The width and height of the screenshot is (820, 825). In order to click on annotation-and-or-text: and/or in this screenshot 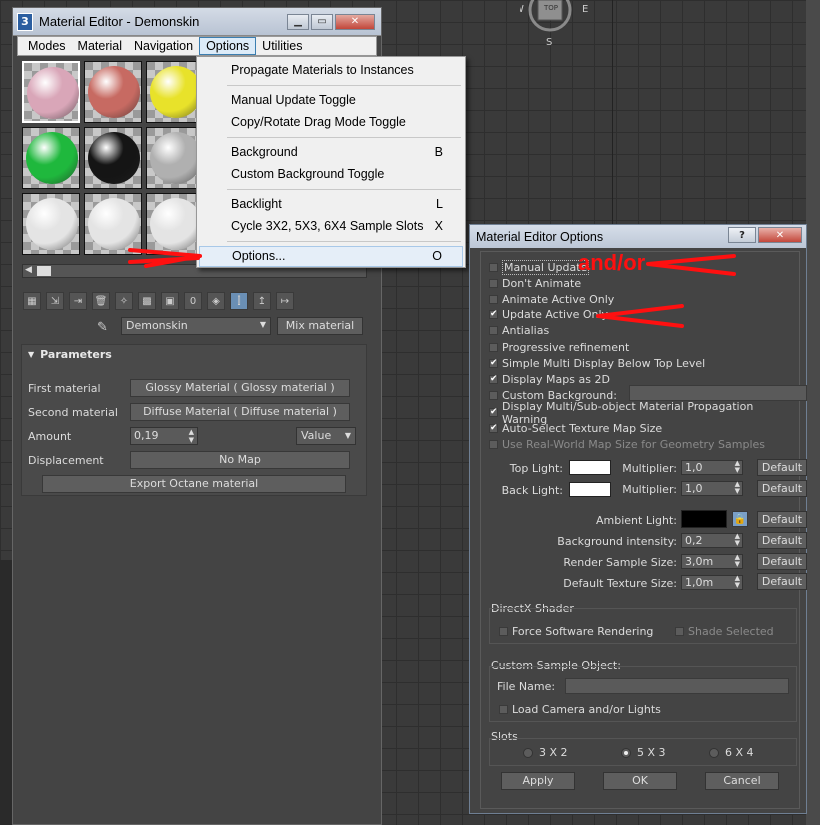, I will do `click(612, 262)`.